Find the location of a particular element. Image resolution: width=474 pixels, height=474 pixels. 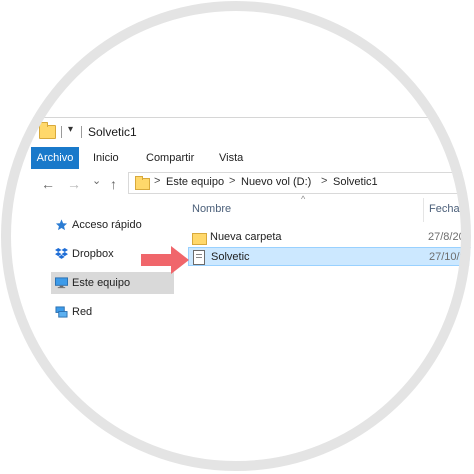

file-row-nueva-carpeta: Nueva carpeta 27/8/20 is located at coordinates (329, 237).